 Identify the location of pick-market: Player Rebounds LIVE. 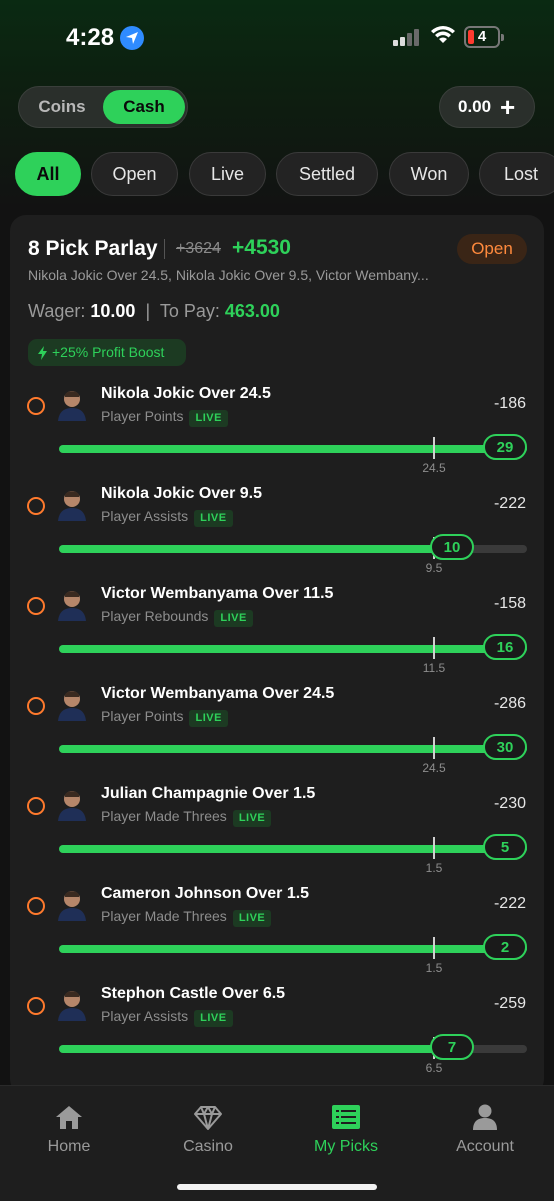
(177, 617).